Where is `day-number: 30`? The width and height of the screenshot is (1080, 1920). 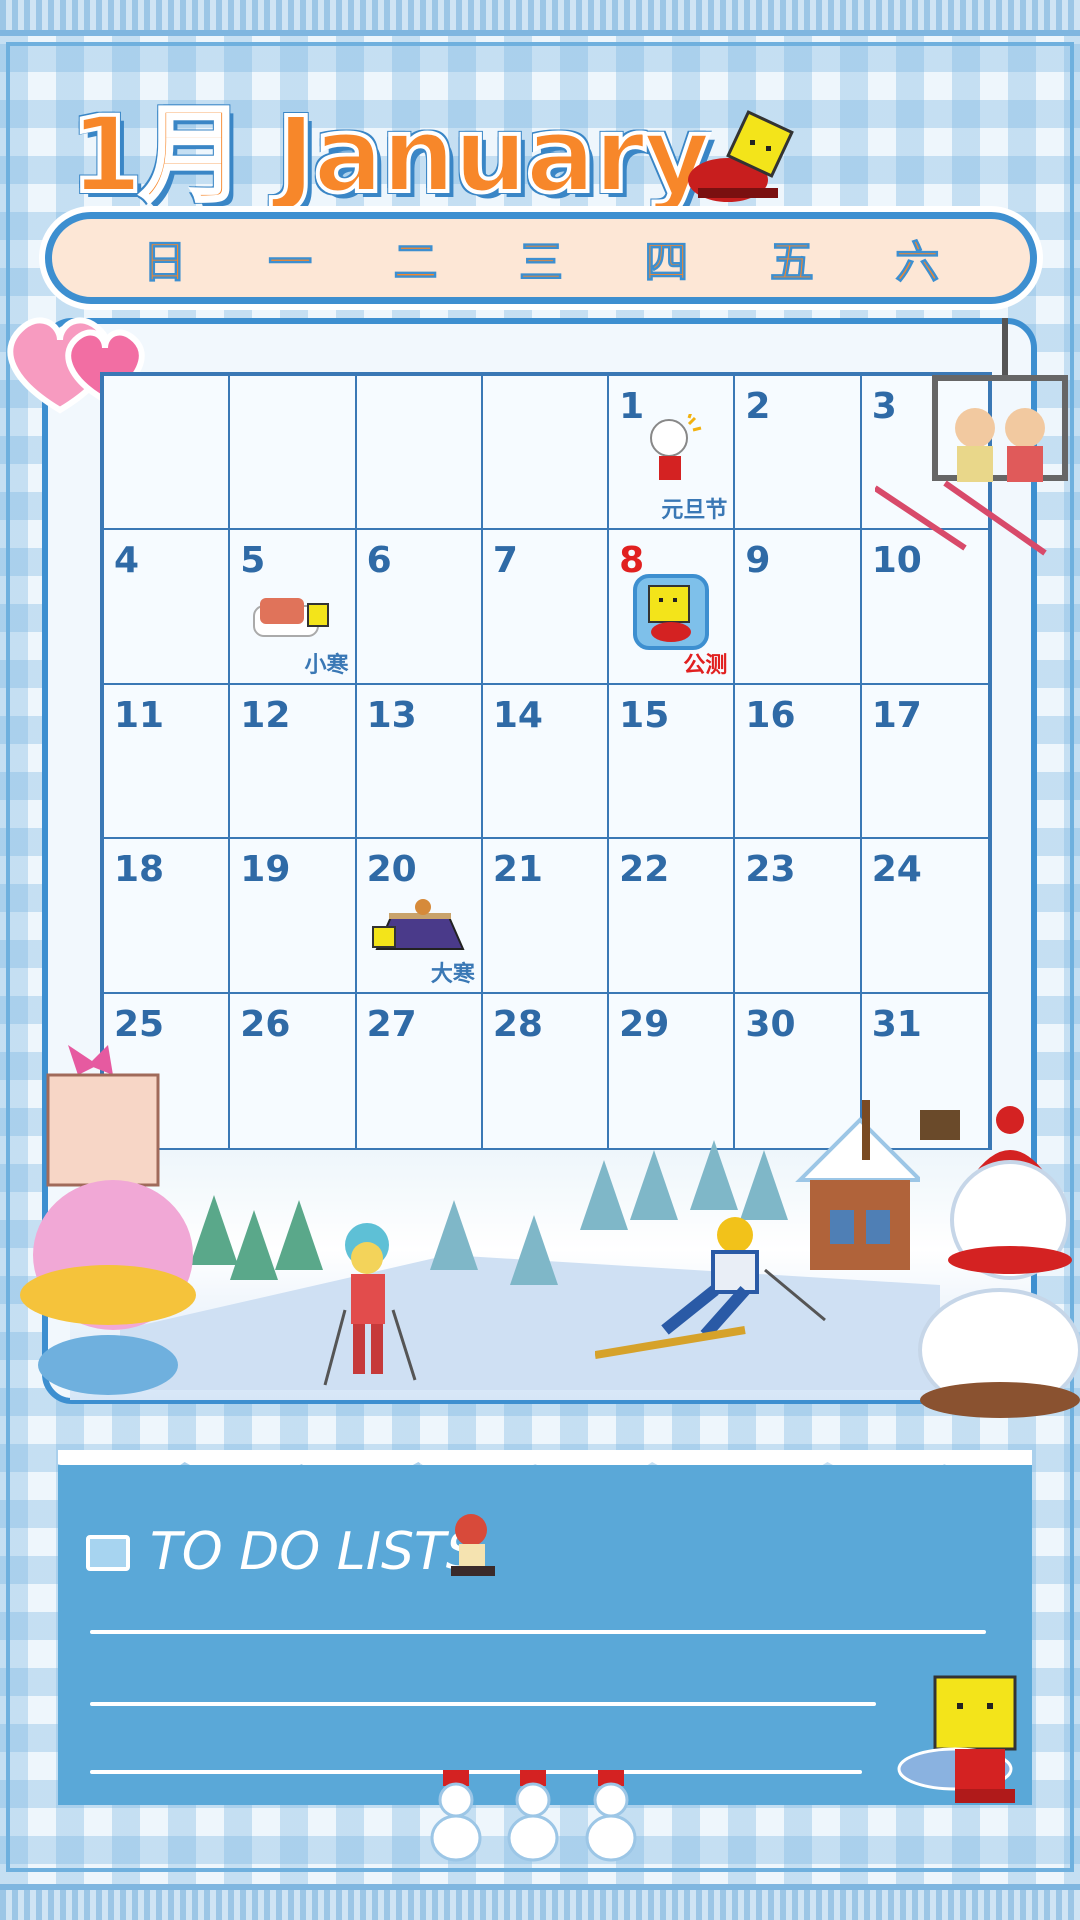
day-number: 30 is located at coordinates (770, 1024).